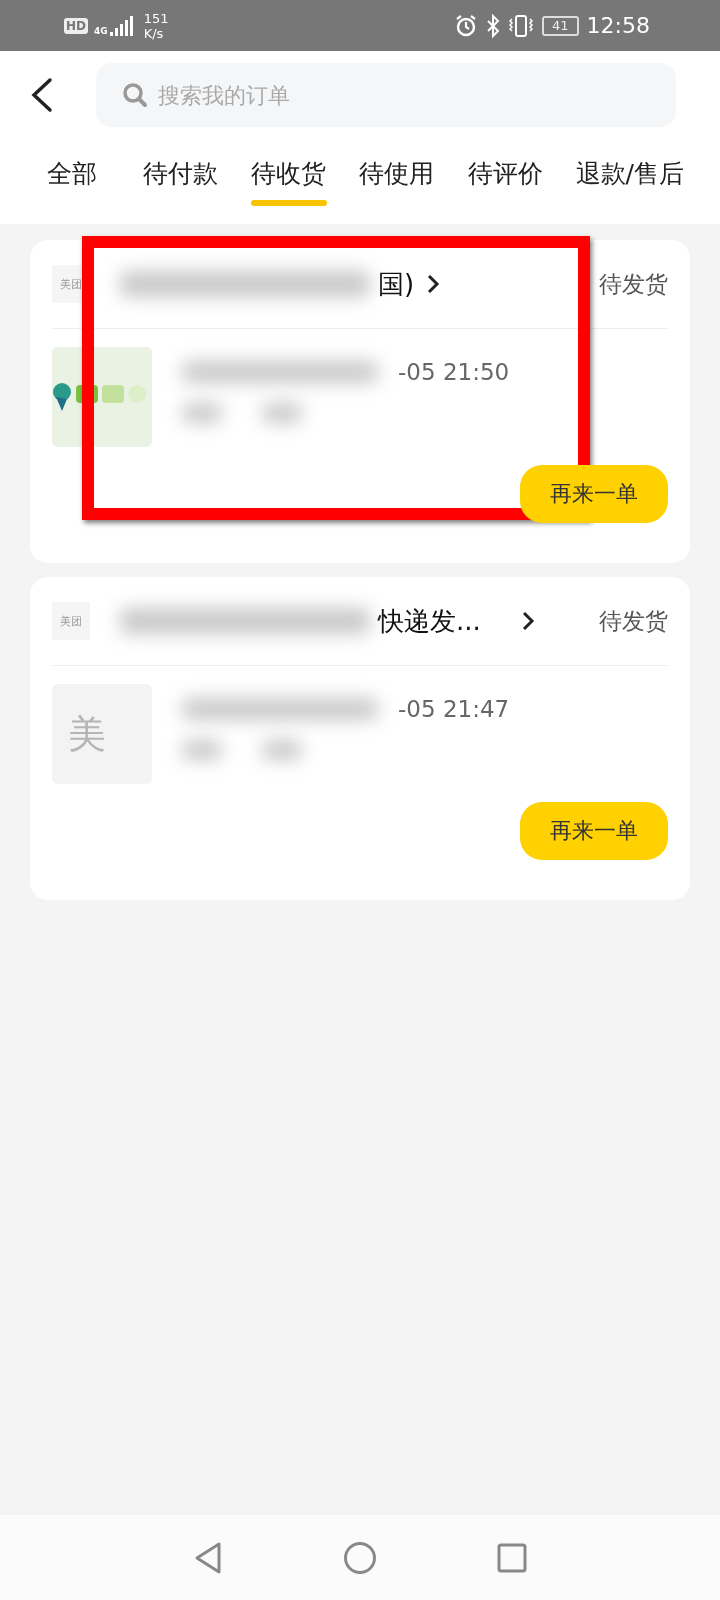 Image resolution: width=720 pixels, height=1600 pixels. What do you see at coordinates (386, 95) in the screenshot?
I see `search-field: 搜索我的订单` at bounding box center [386, 95].